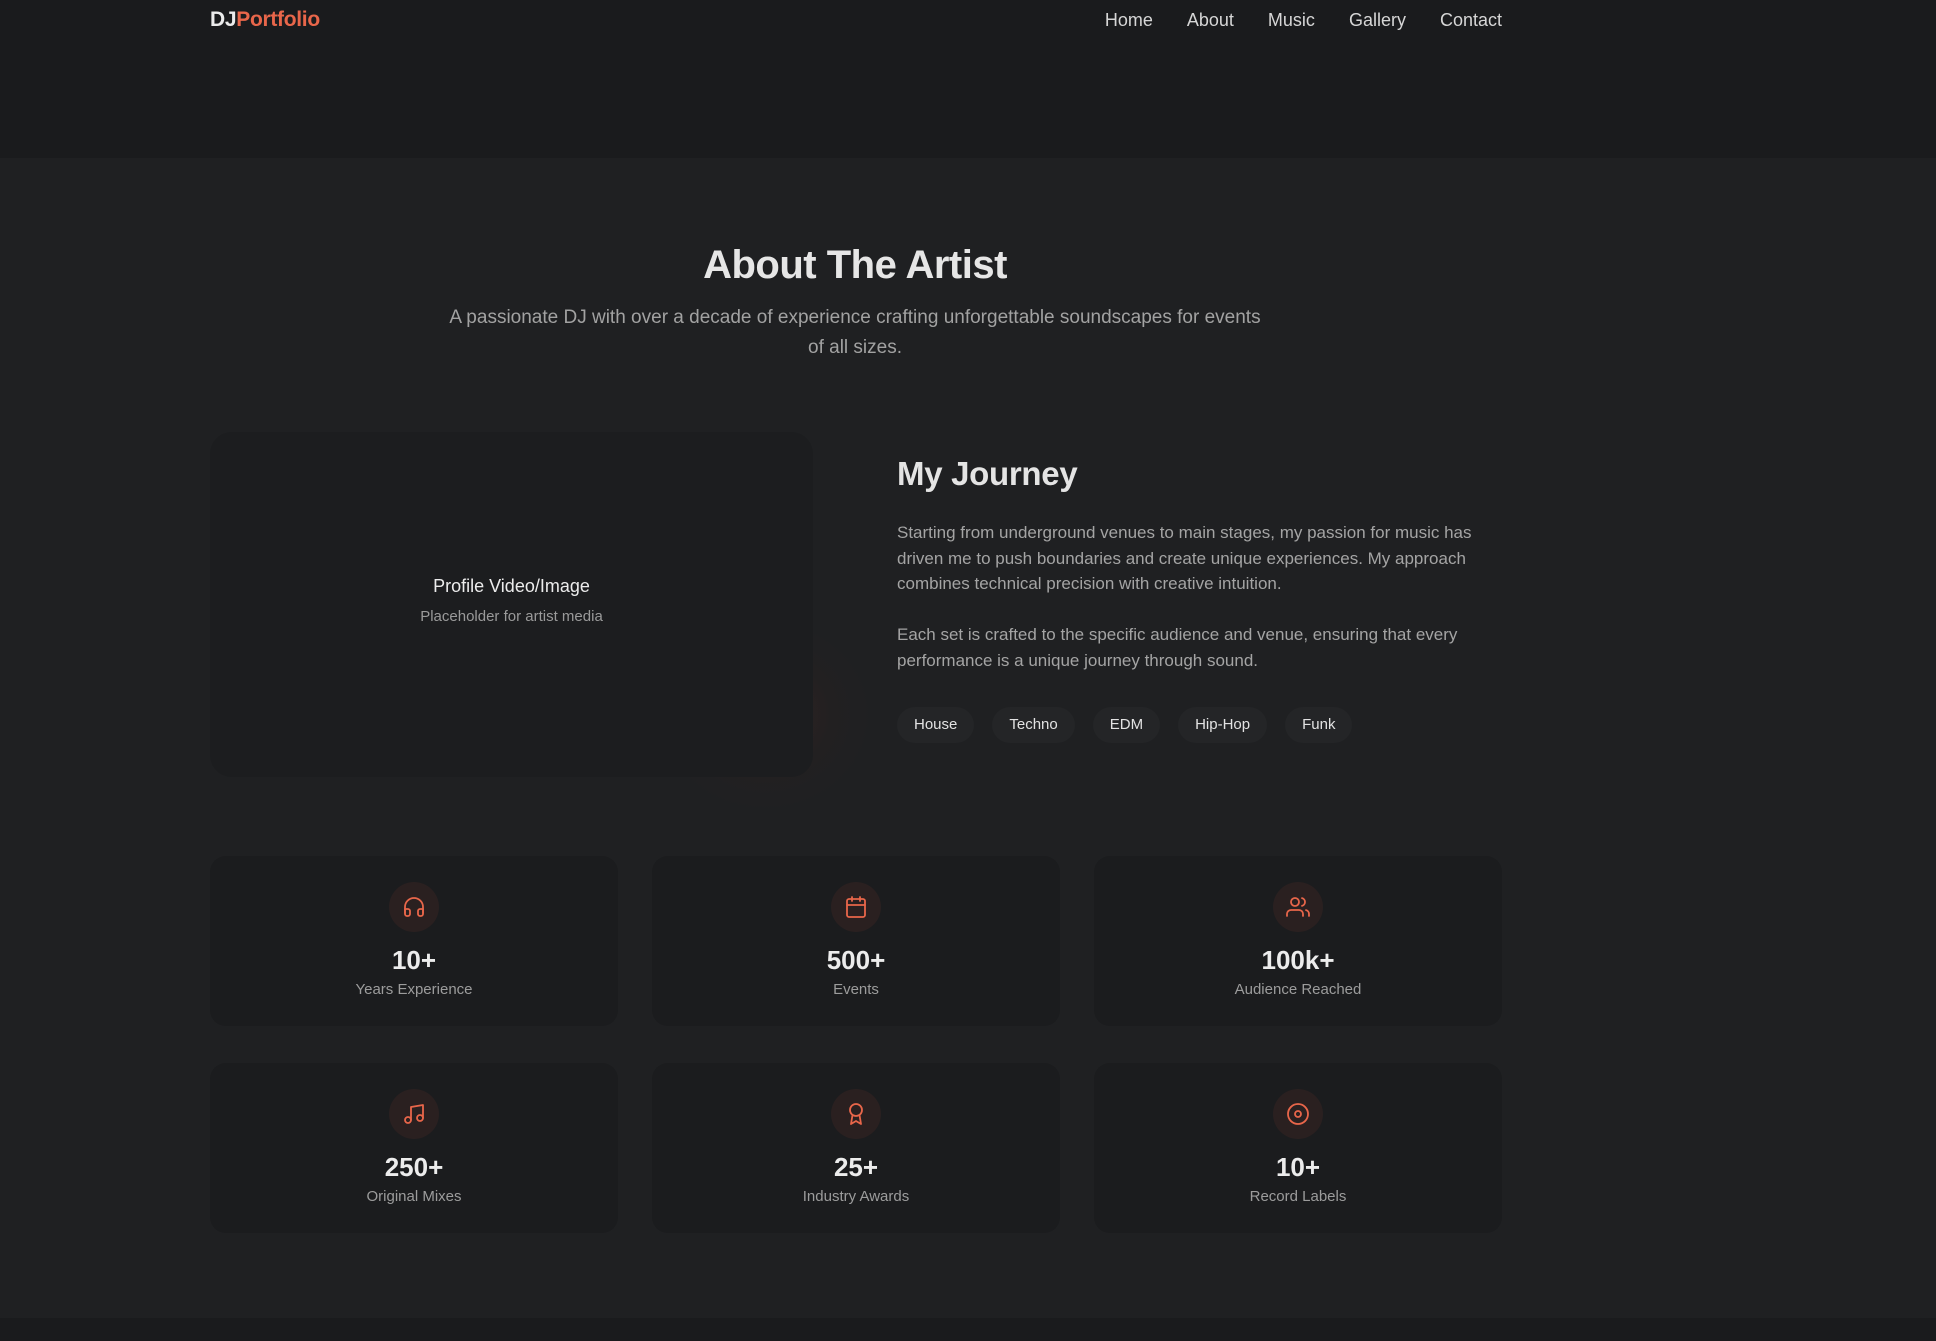 Image resolution: width=1936 pixels, height=1341 pixels. What do you see at coordinates (278, 19) in the screenshot?
I see `logo-text-portfolio: Portfolio` at bounding box center [278, 19].